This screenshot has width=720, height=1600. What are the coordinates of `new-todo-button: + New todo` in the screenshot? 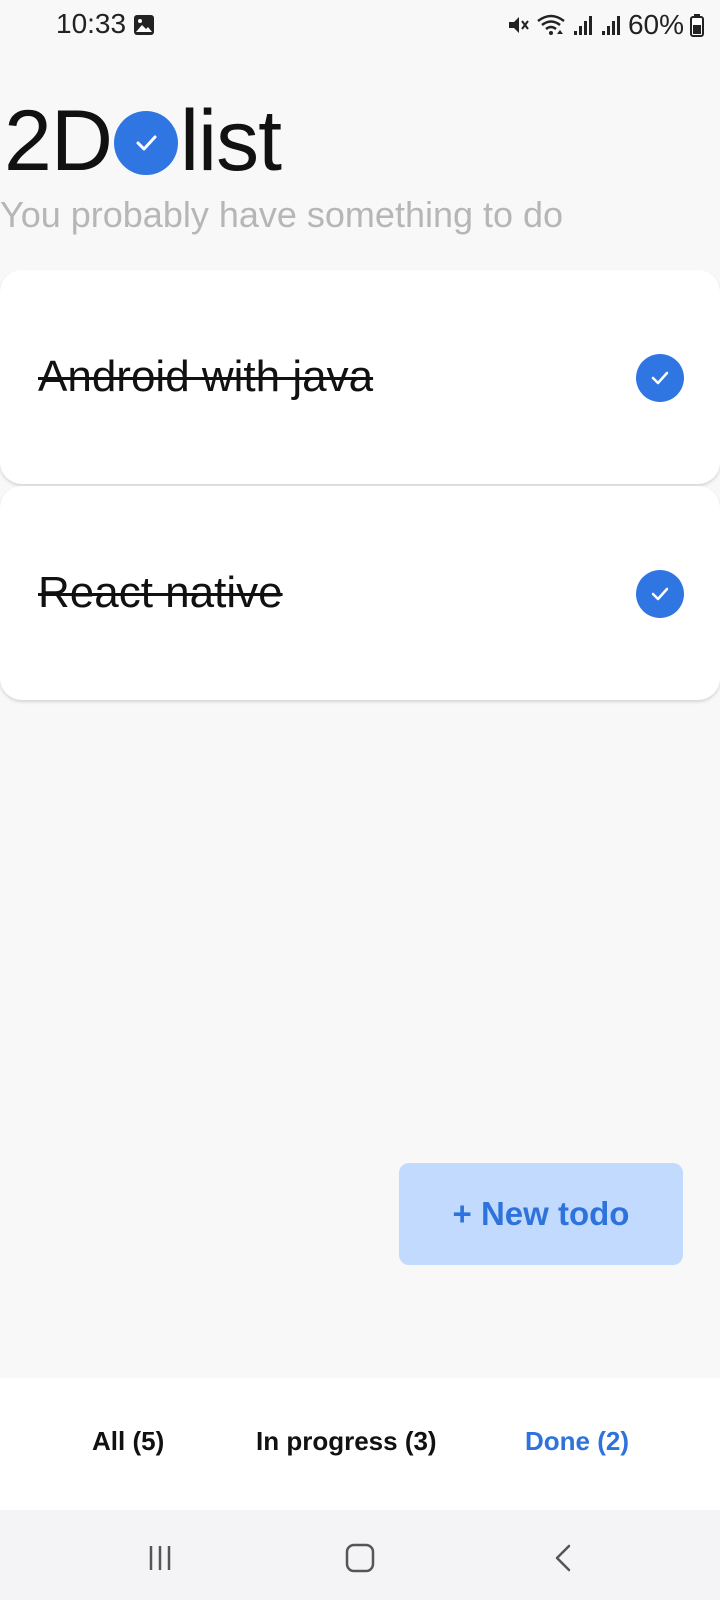 It's located at (541, 1214).